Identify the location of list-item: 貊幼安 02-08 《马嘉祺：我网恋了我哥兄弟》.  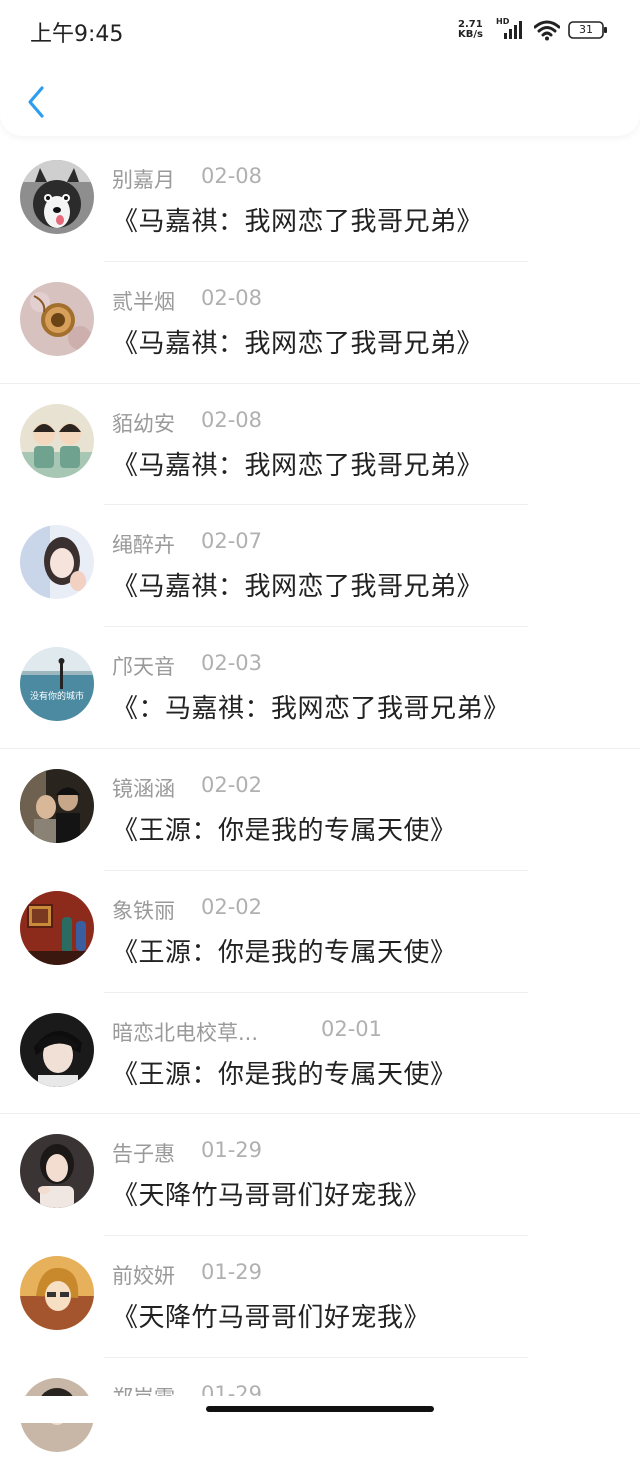
(320, 445).